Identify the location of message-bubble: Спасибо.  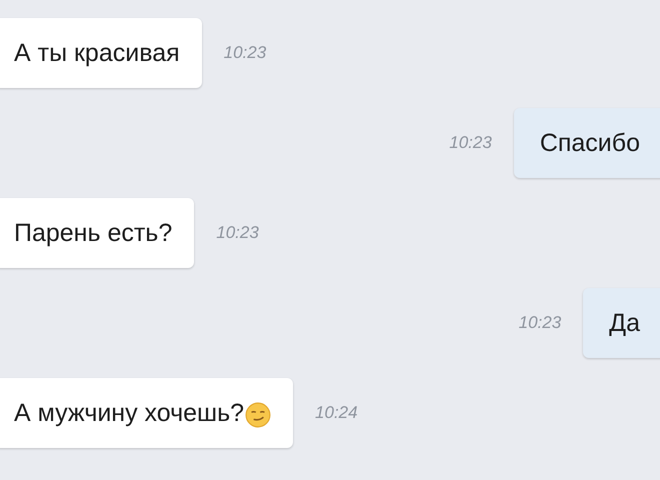
(587, 143).